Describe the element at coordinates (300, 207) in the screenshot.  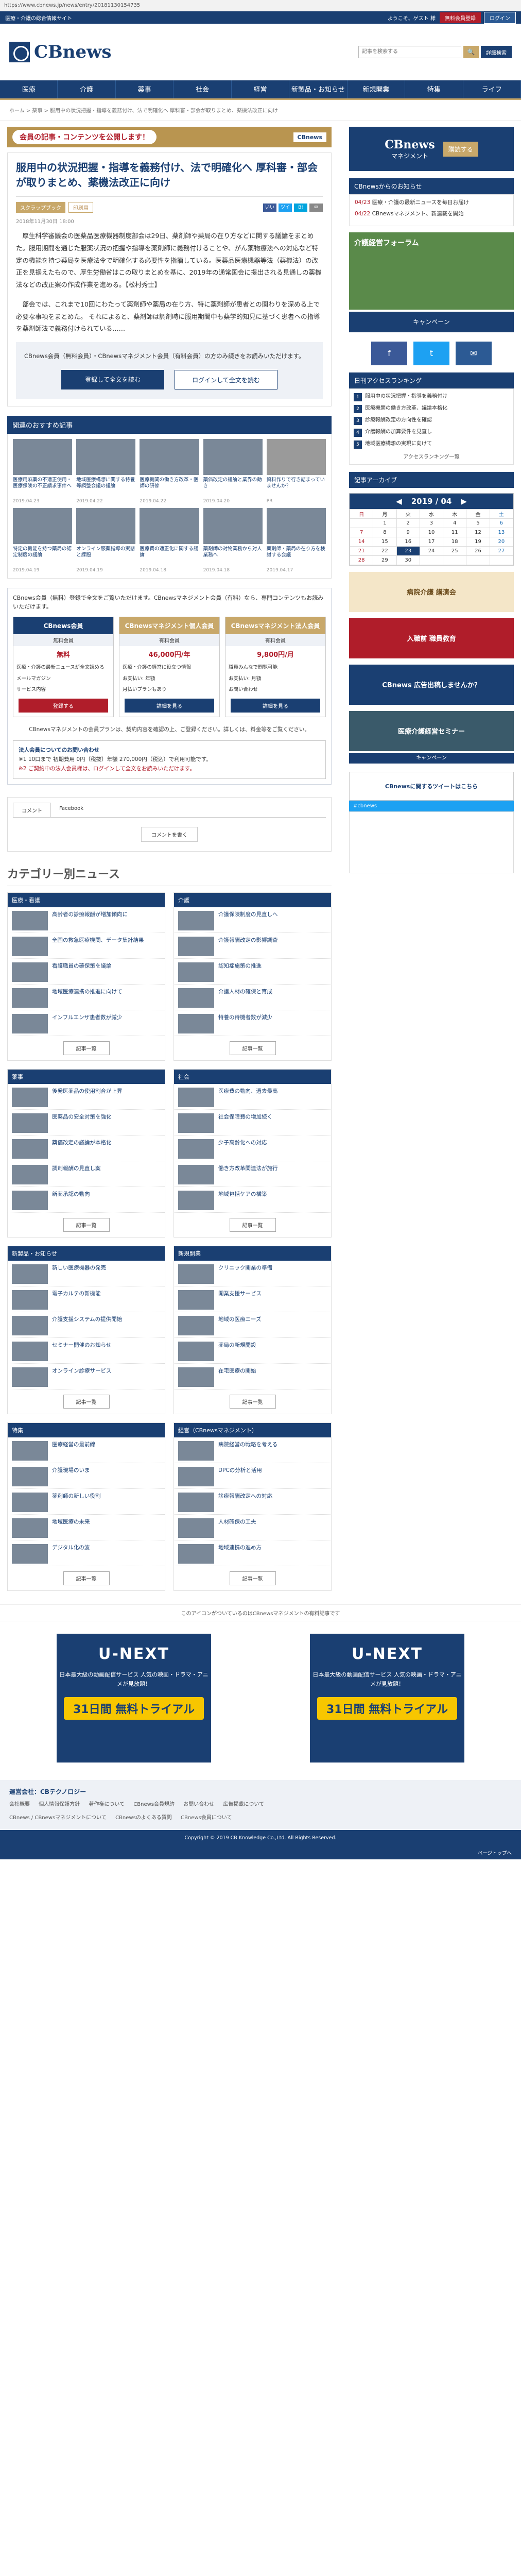
I see `hatena-button: B!` at that location.